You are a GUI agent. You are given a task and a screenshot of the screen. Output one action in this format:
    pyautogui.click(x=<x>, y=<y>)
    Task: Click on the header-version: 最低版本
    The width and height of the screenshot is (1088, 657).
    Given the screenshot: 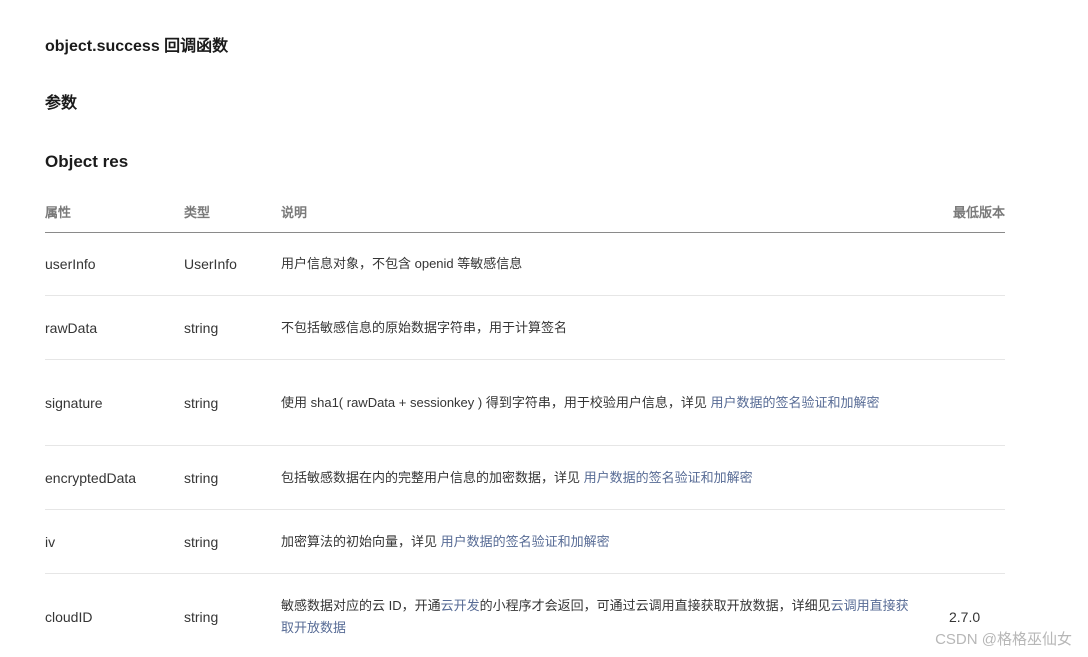 What is the action you would take?
    pyautogui.click(x=978, y=212)
    